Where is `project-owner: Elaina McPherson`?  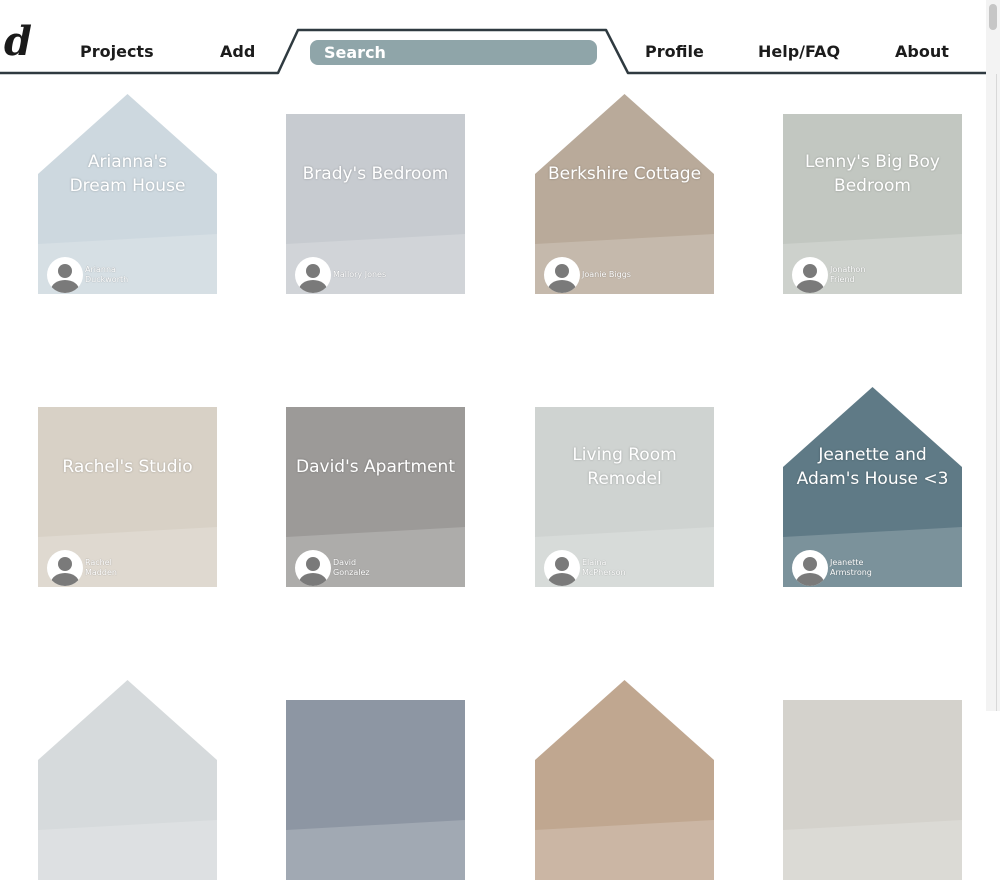 project-owner: Elaina McPherson is located at coordinates (593, 568).